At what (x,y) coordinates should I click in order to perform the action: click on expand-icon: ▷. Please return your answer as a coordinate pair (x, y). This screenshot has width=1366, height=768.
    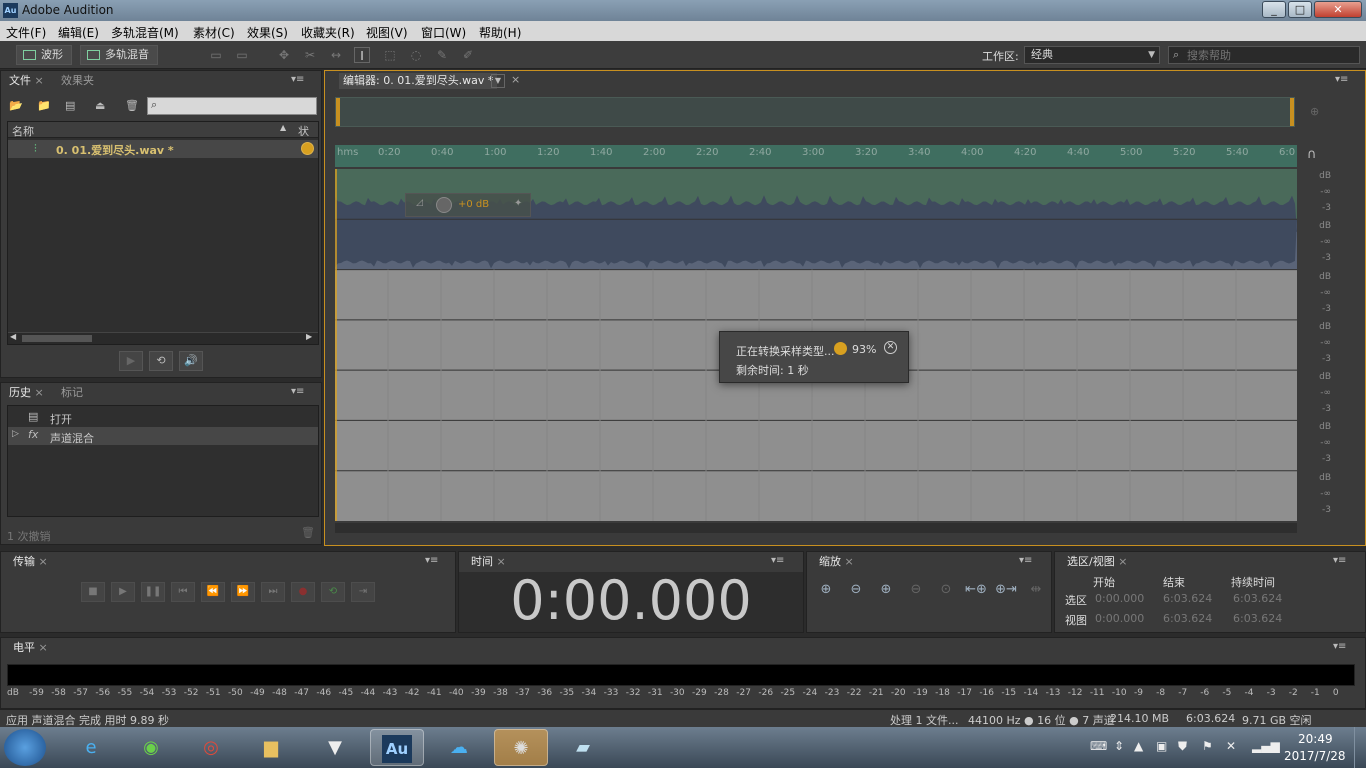
    Looking at the image, I should click on (15, 434).